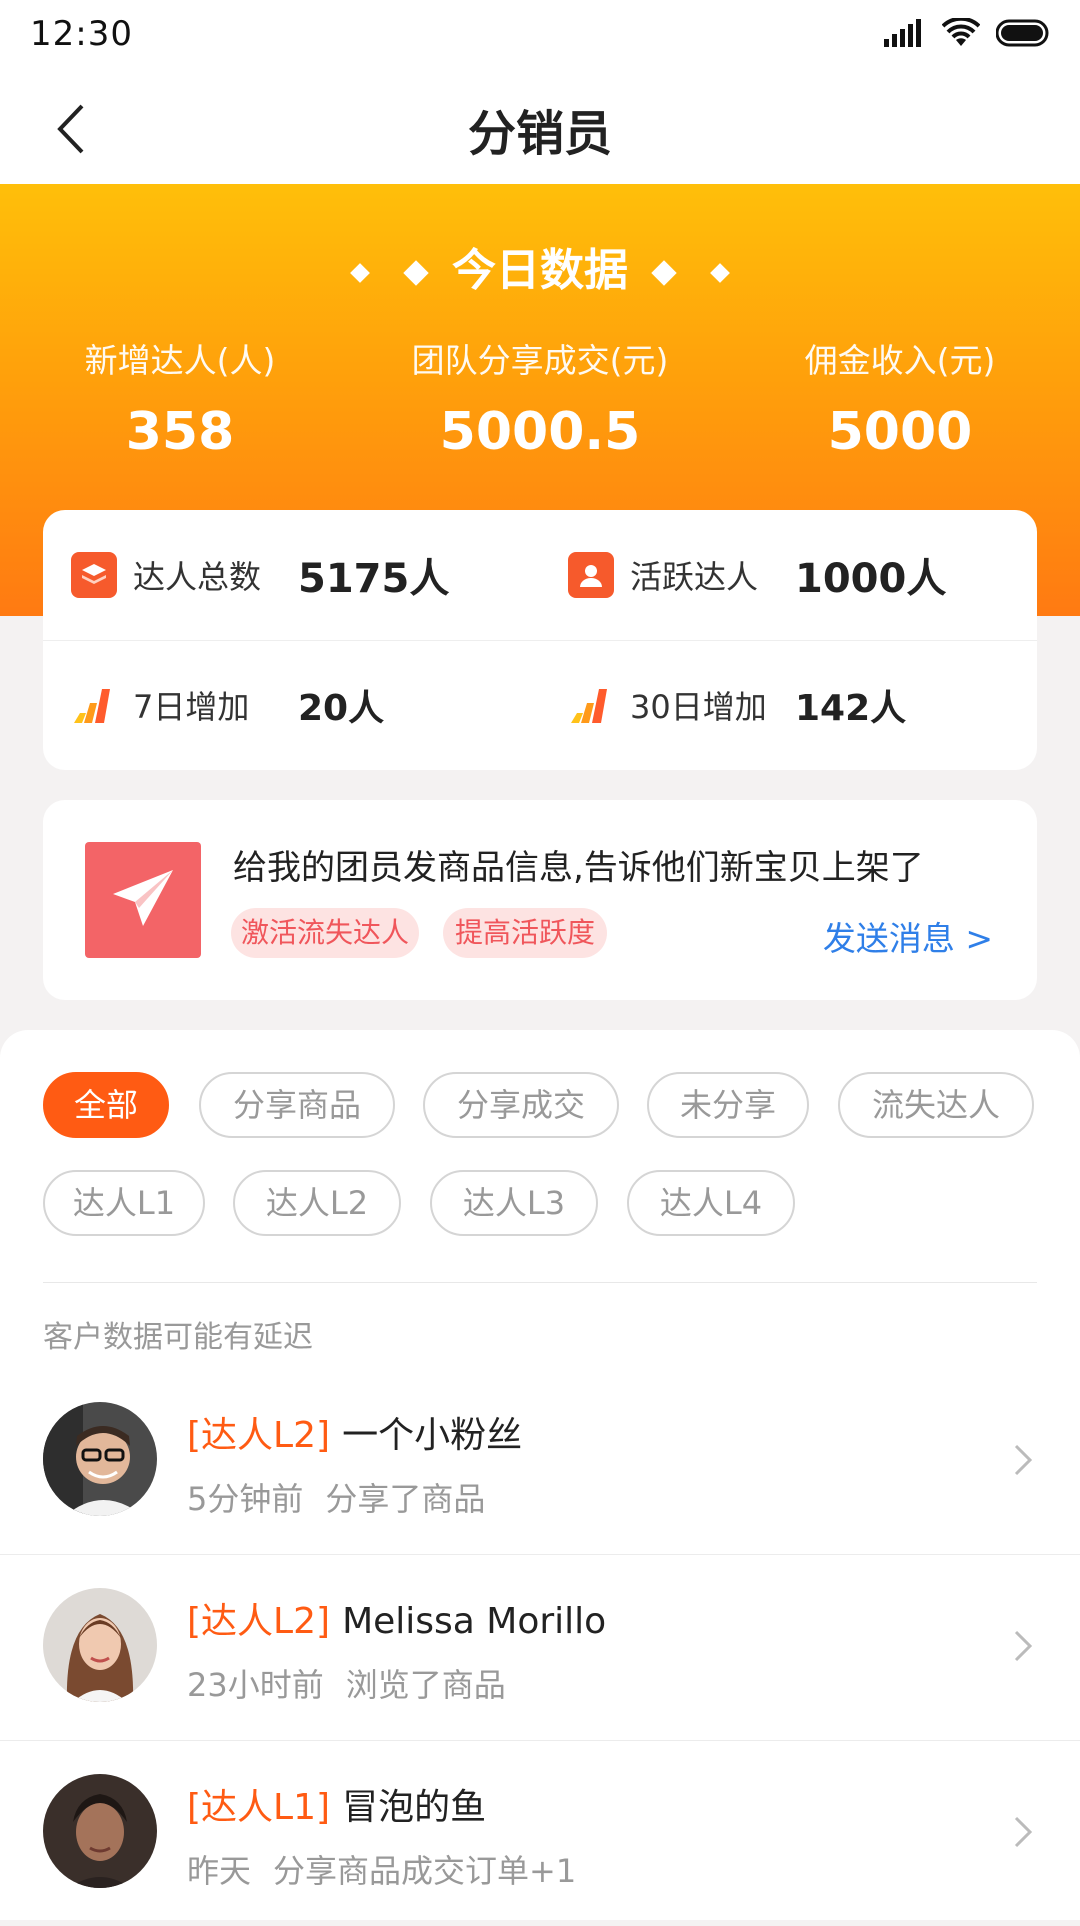 The width and height of the screenshot is (1080, 1926). I want to click on member-activity: 昨天 分享商品成交订单+1, so click(381, 1869).